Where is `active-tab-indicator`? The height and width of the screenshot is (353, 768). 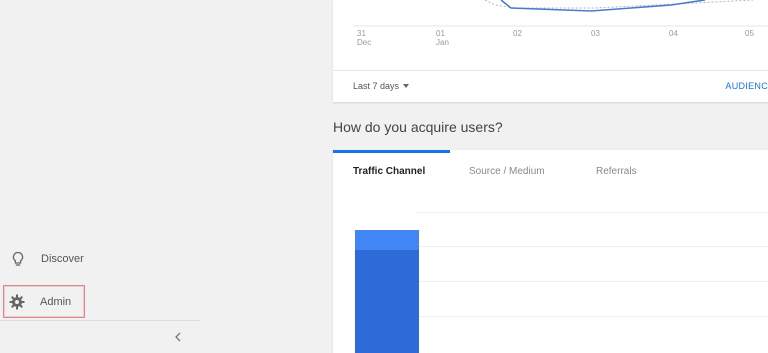 active-tab-indicator is located at coordinates (391, 151).